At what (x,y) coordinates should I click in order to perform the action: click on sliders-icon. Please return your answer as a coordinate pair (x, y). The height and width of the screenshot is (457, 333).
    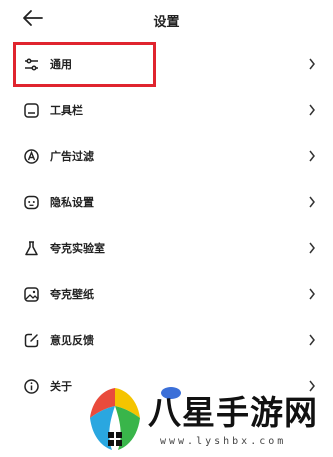
    Looking at the image, I should click on (31, 64).